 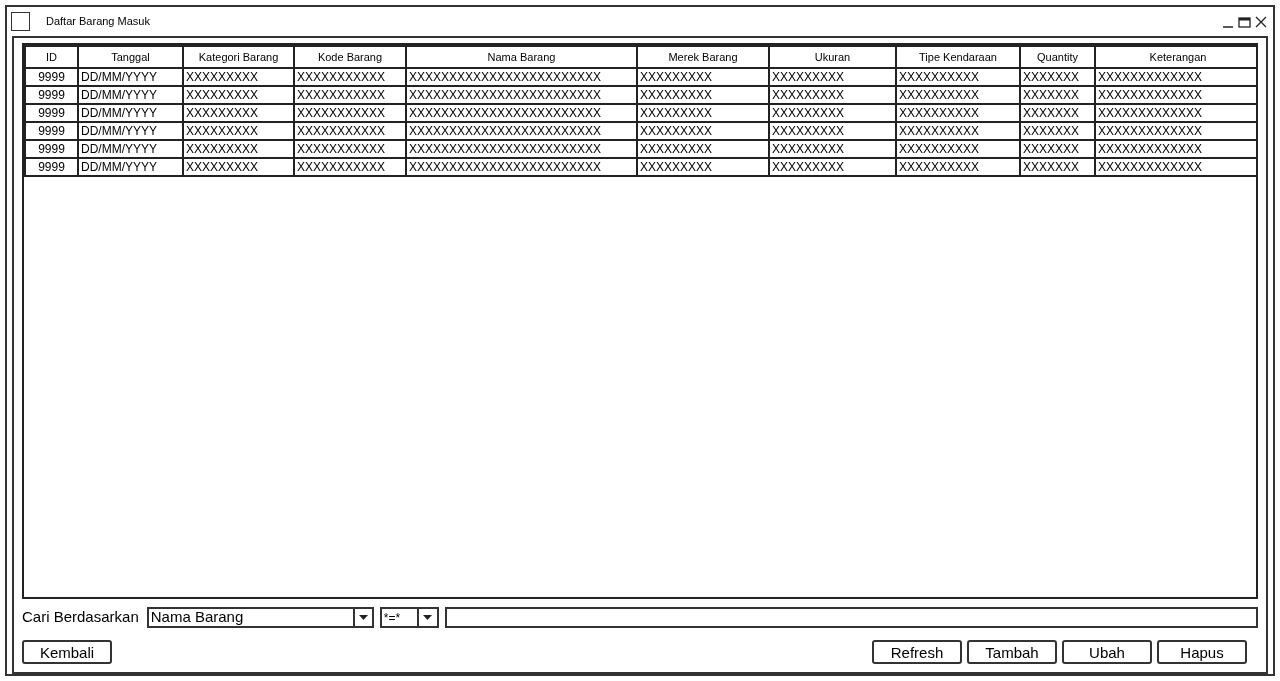 I want to click on column-header: Tipe Kendaraan, so click(x=958, y=57).